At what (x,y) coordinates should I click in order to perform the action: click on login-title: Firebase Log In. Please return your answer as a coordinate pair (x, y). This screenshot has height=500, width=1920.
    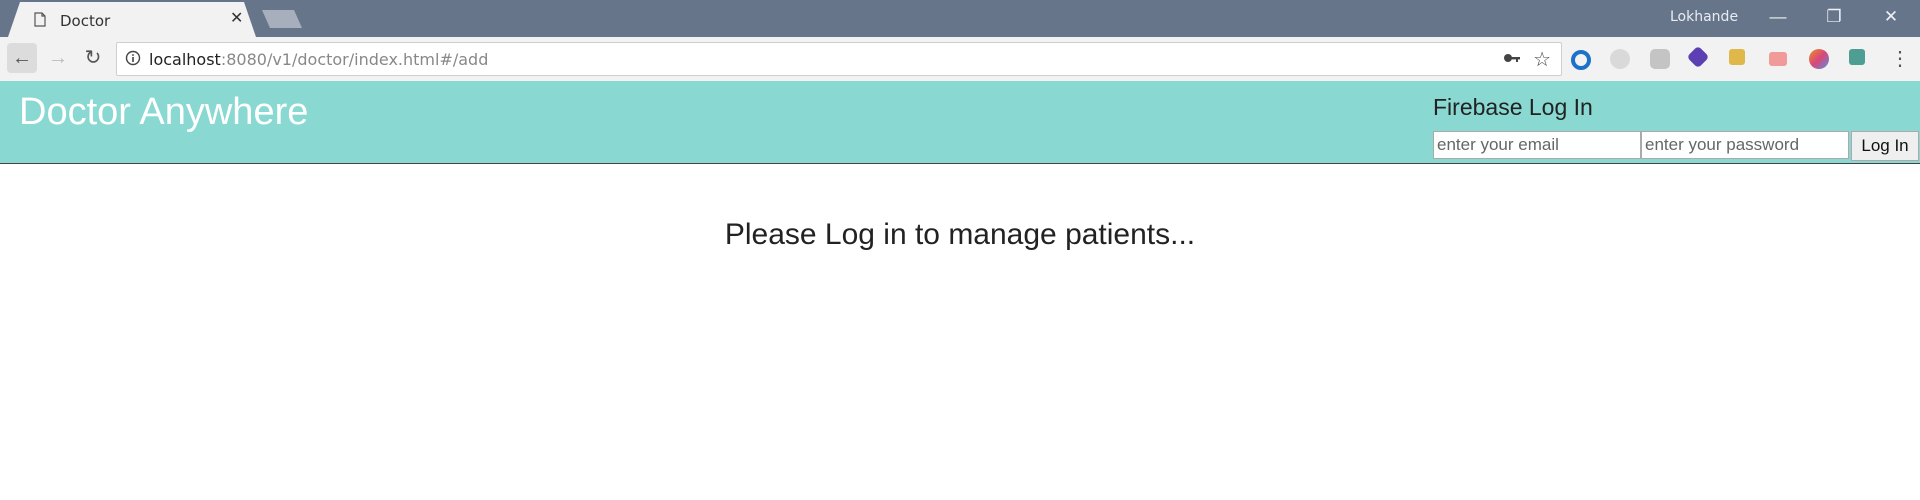
    Looking at the image, I should click on (1513, 107).